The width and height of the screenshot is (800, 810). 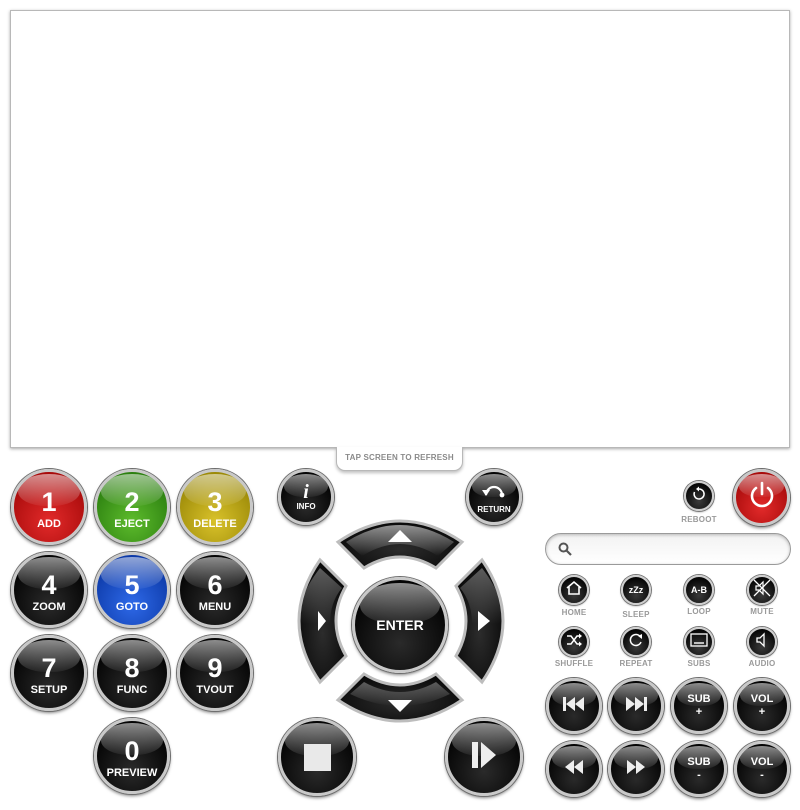 I want to click on mute-icon, so click(x=762, y=590).